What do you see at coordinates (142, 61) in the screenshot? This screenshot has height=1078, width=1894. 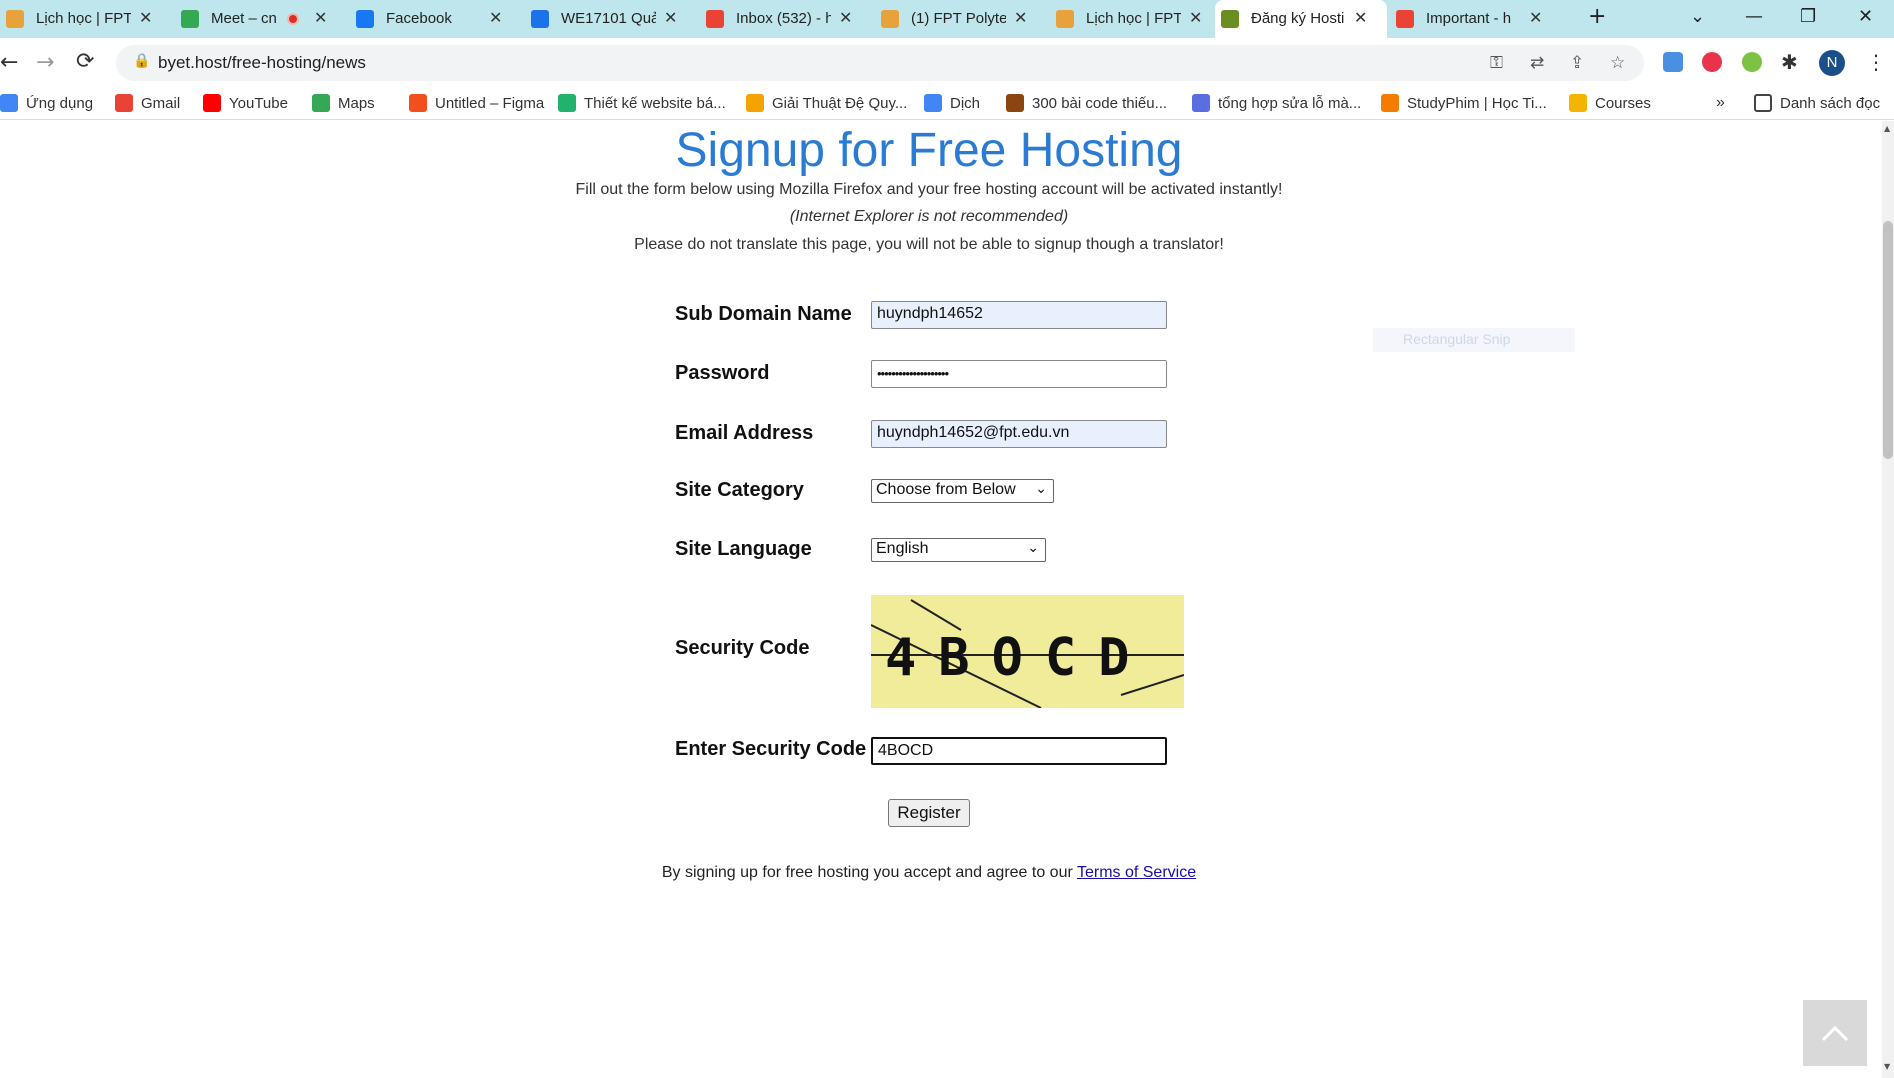 I see `lock-icon: 🔒` at bounding box center [142, 61].